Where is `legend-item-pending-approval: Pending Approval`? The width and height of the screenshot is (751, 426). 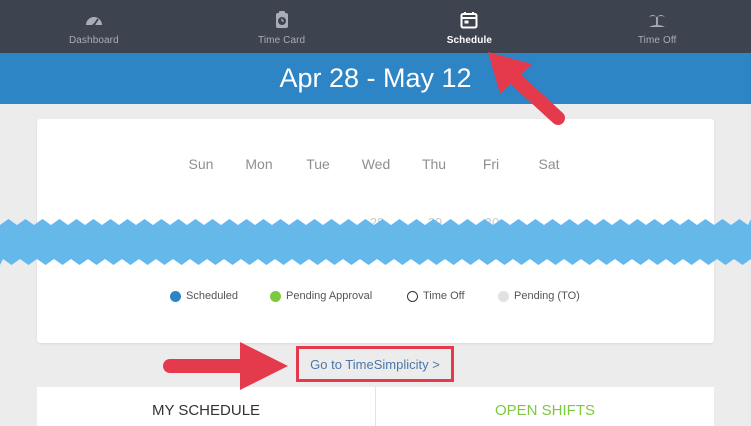
legend-item-pending-approval: Pending Approval is located at coordinates (321, 296).